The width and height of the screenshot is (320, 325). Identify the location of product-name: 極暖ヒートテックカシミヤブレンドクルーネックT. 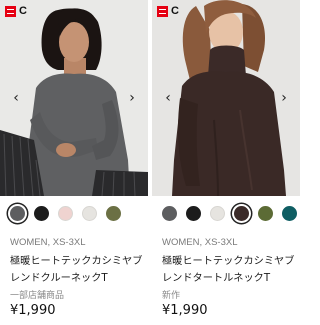
(79, 270).